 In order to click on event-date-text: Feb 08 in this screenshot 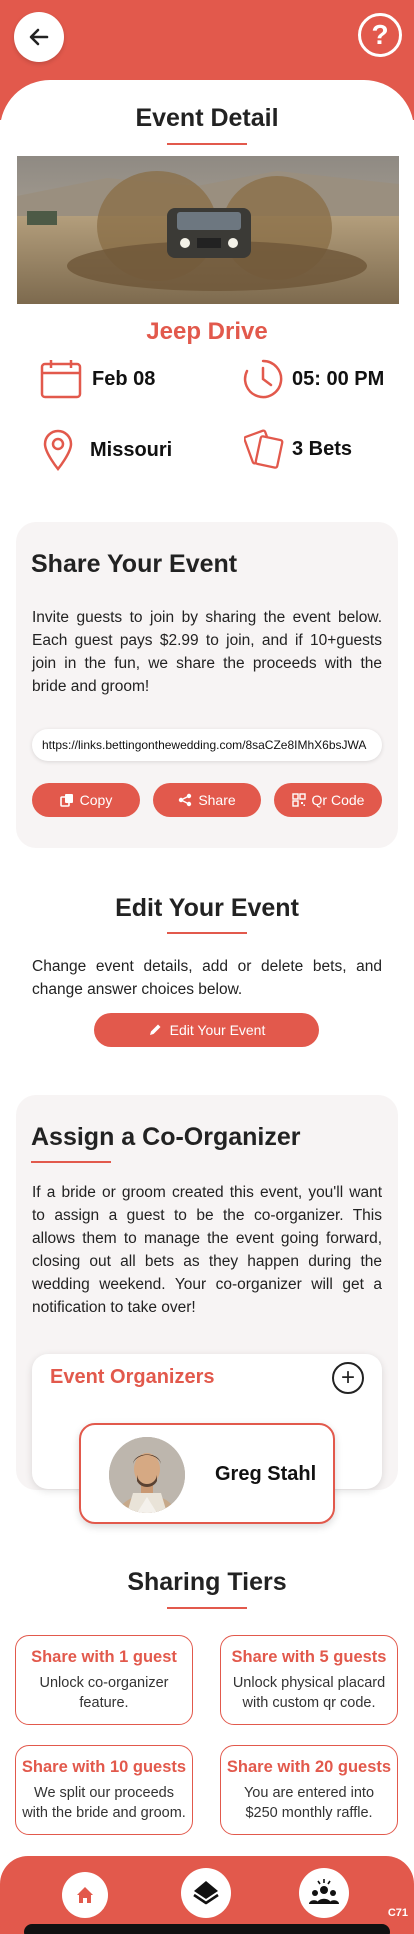, I will do `click(124, 378)`.